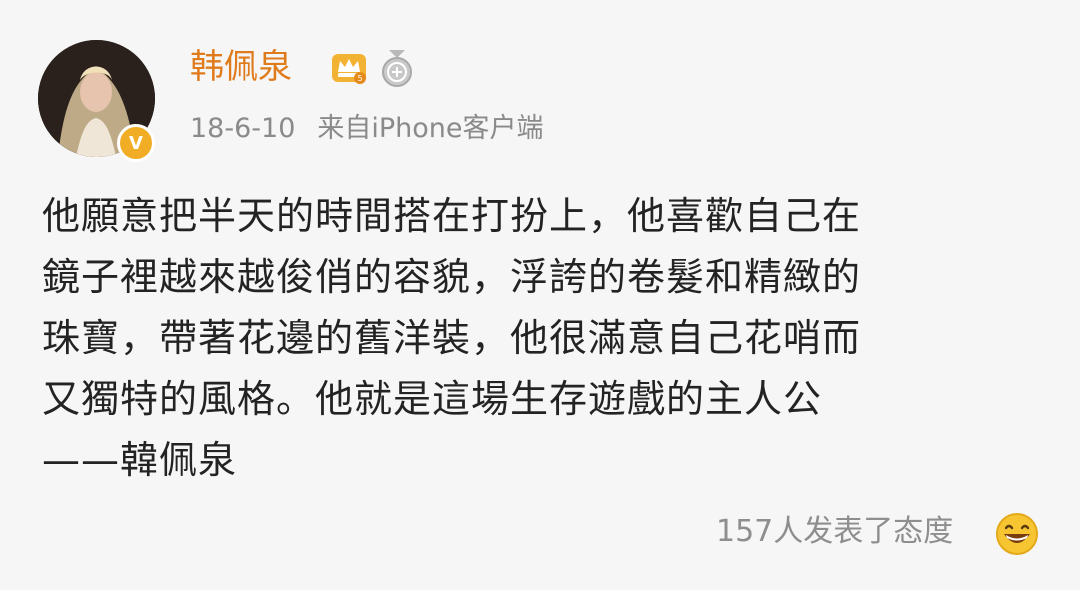 The image size is (1080, 590). What do you see at coordinates (397, 68) in the screenshot?
I see `medal-icon` at bounding box center [397, 68].